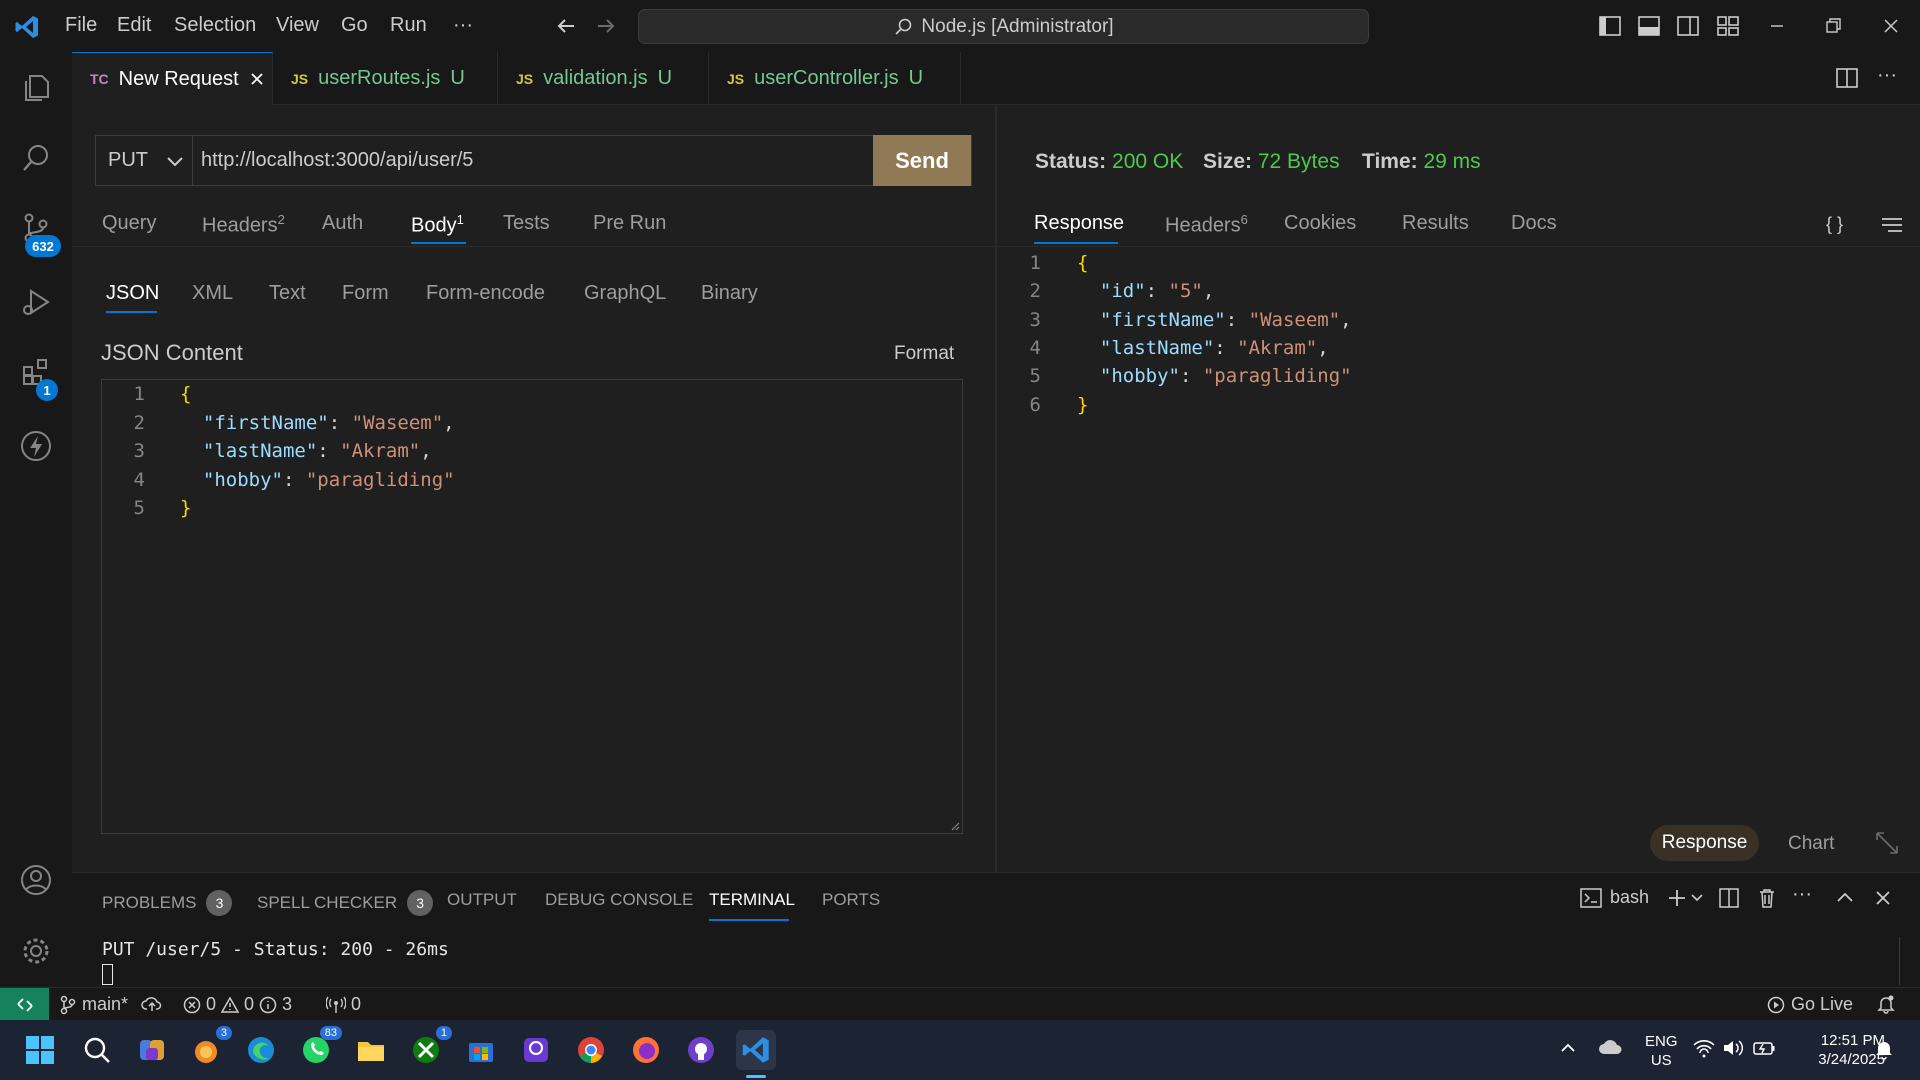  I want to click on split-terminal-icon, so click(1729, 898).